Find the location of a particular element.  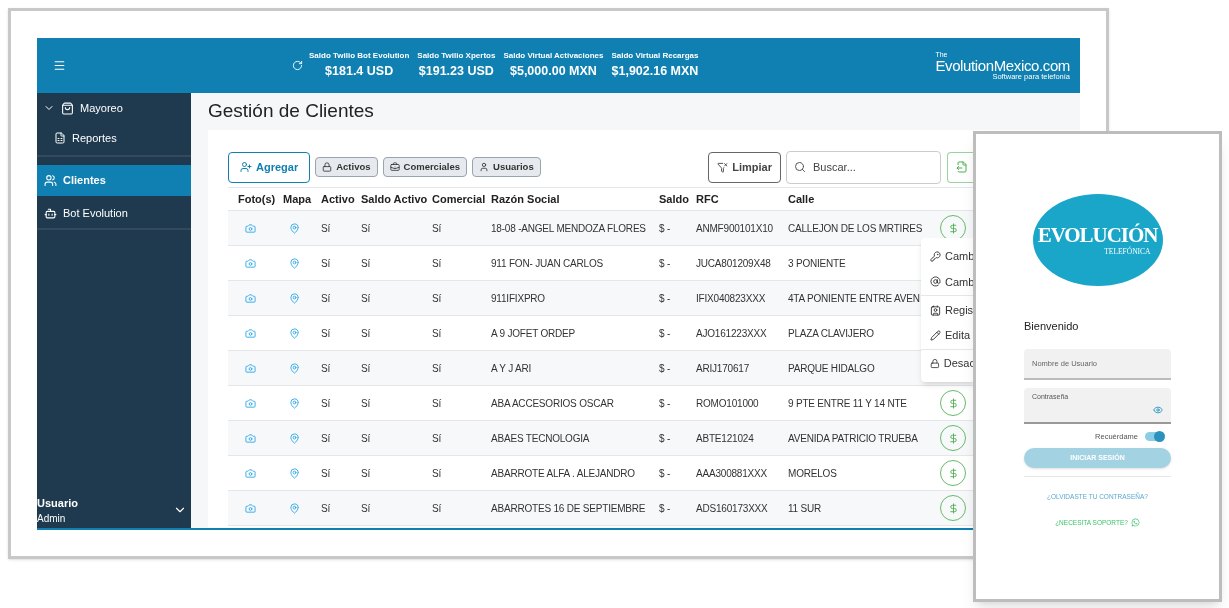

table-cell: PARQUE HIDALGO is located at coordinates (831, 368).